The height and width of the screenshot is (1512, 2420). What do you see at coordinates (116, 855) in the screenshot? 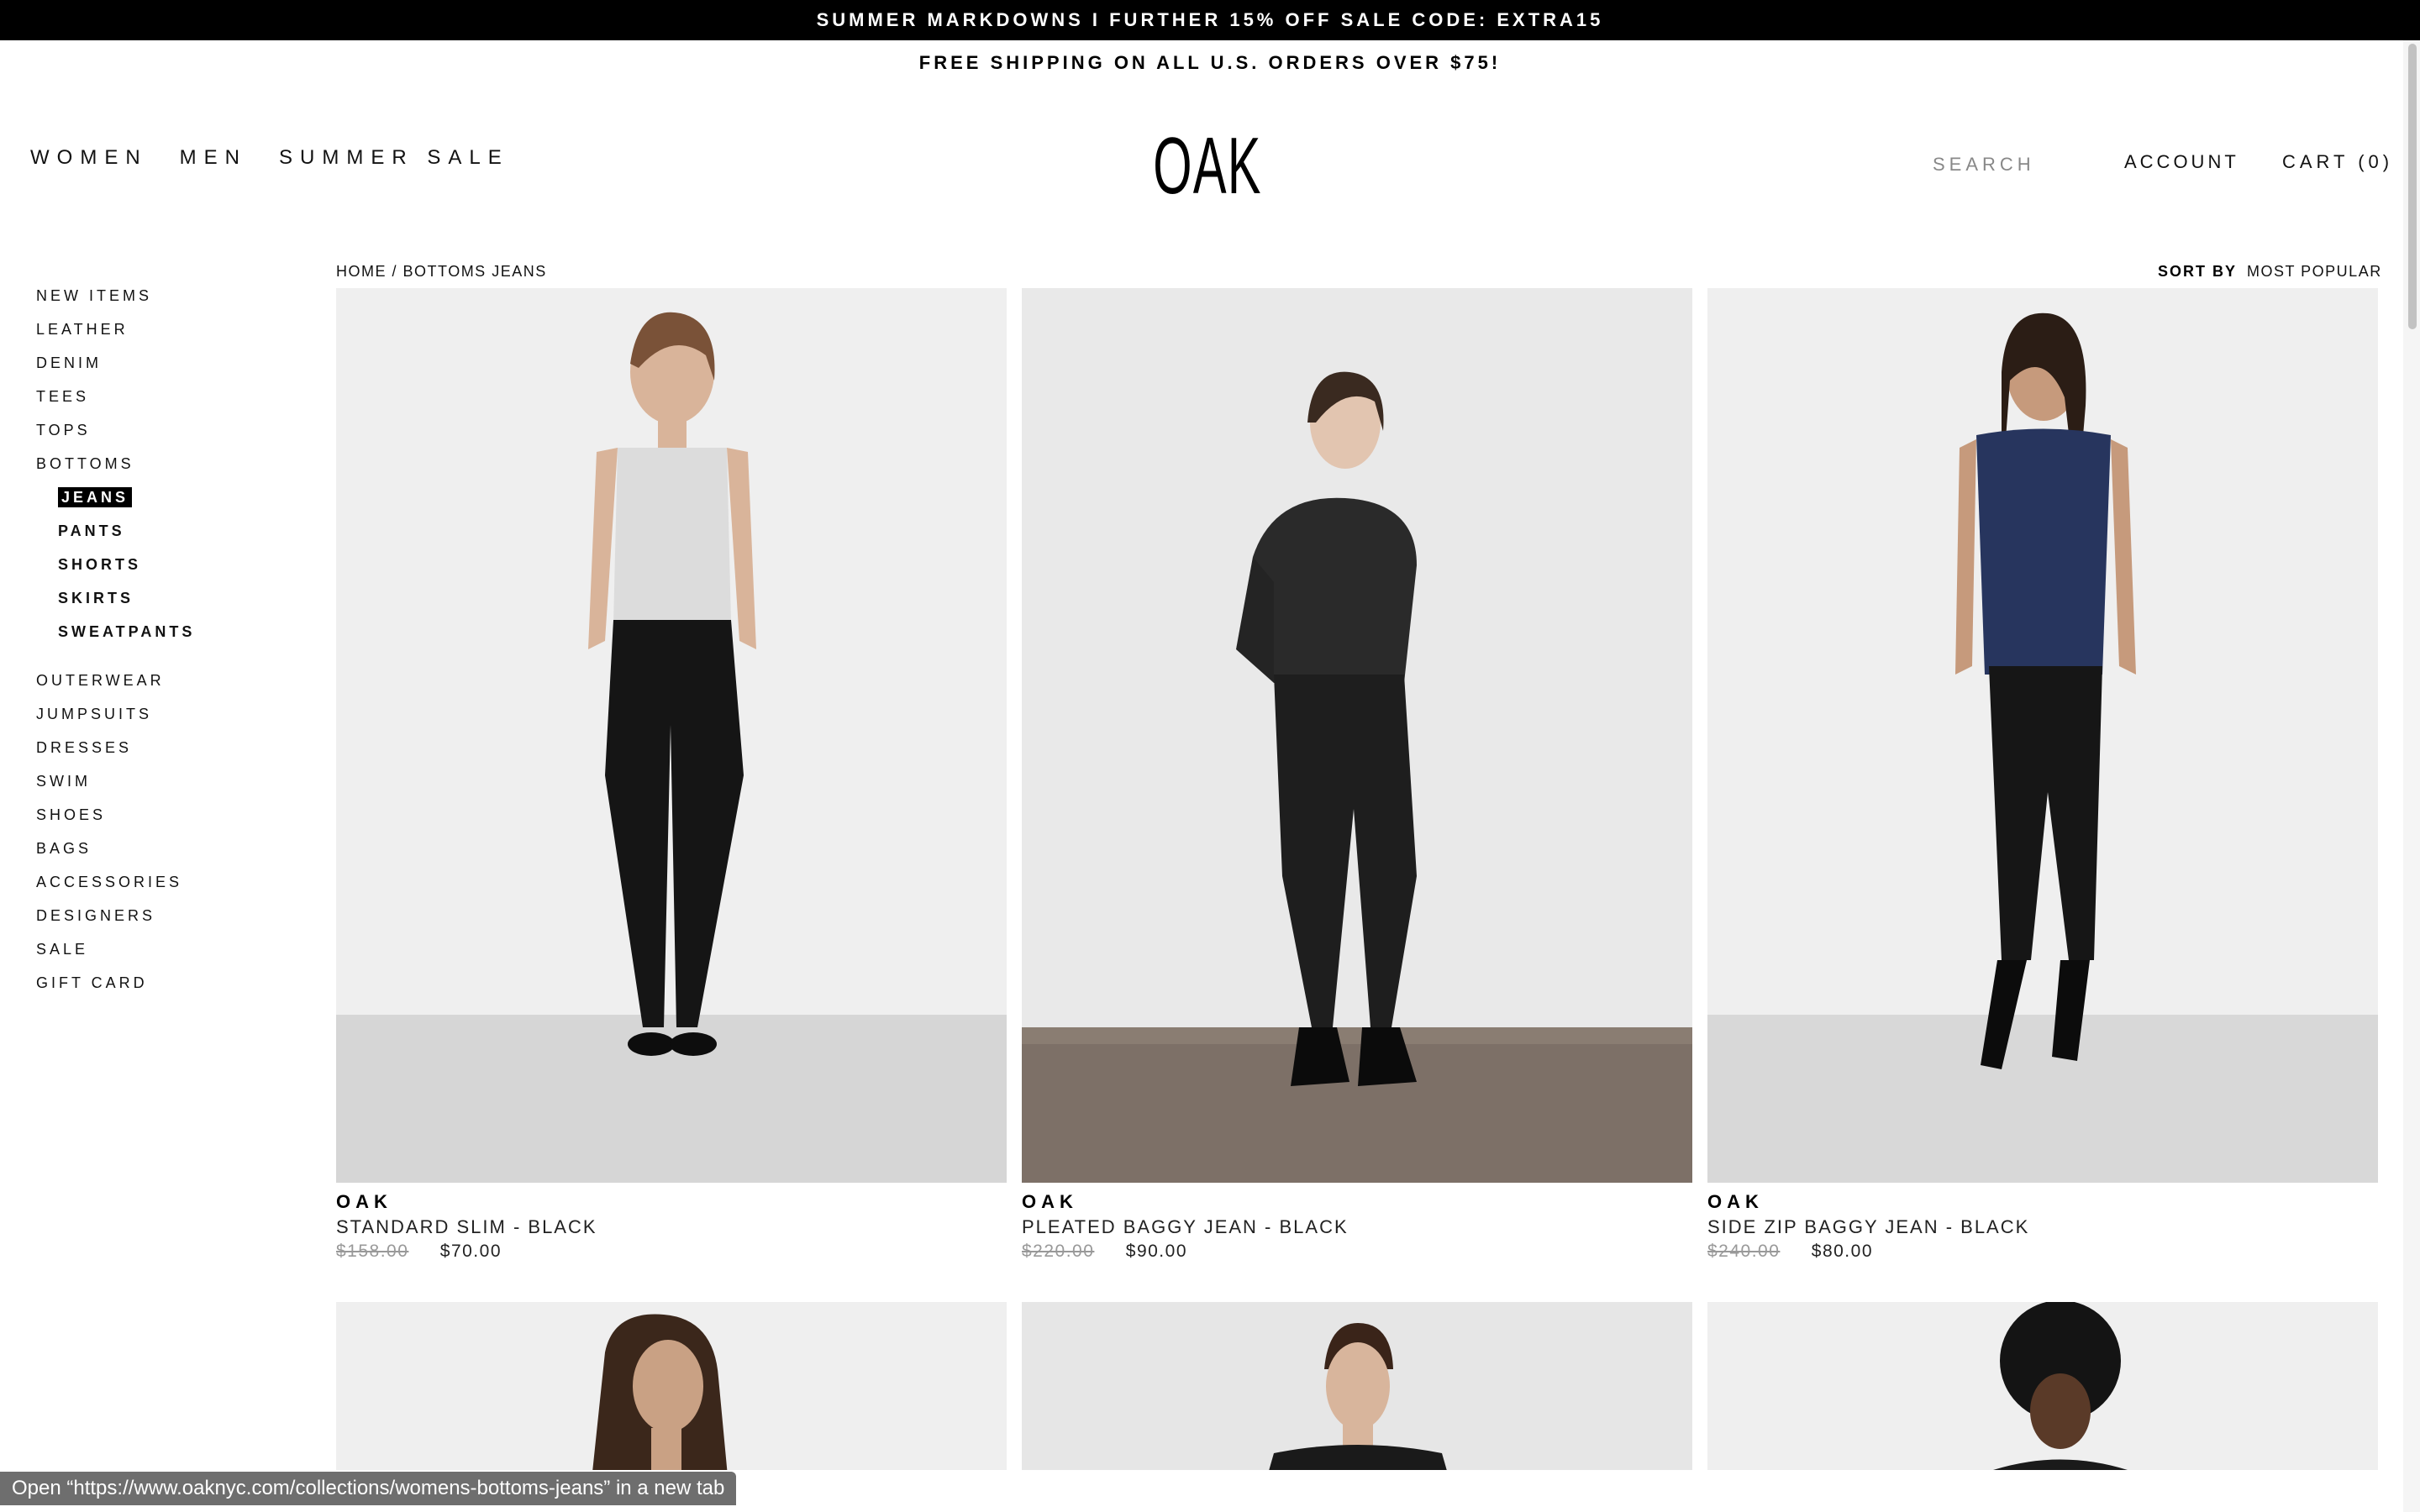
I see `sidebar-item-bags: BAGS` at bounding box center [116, 855].